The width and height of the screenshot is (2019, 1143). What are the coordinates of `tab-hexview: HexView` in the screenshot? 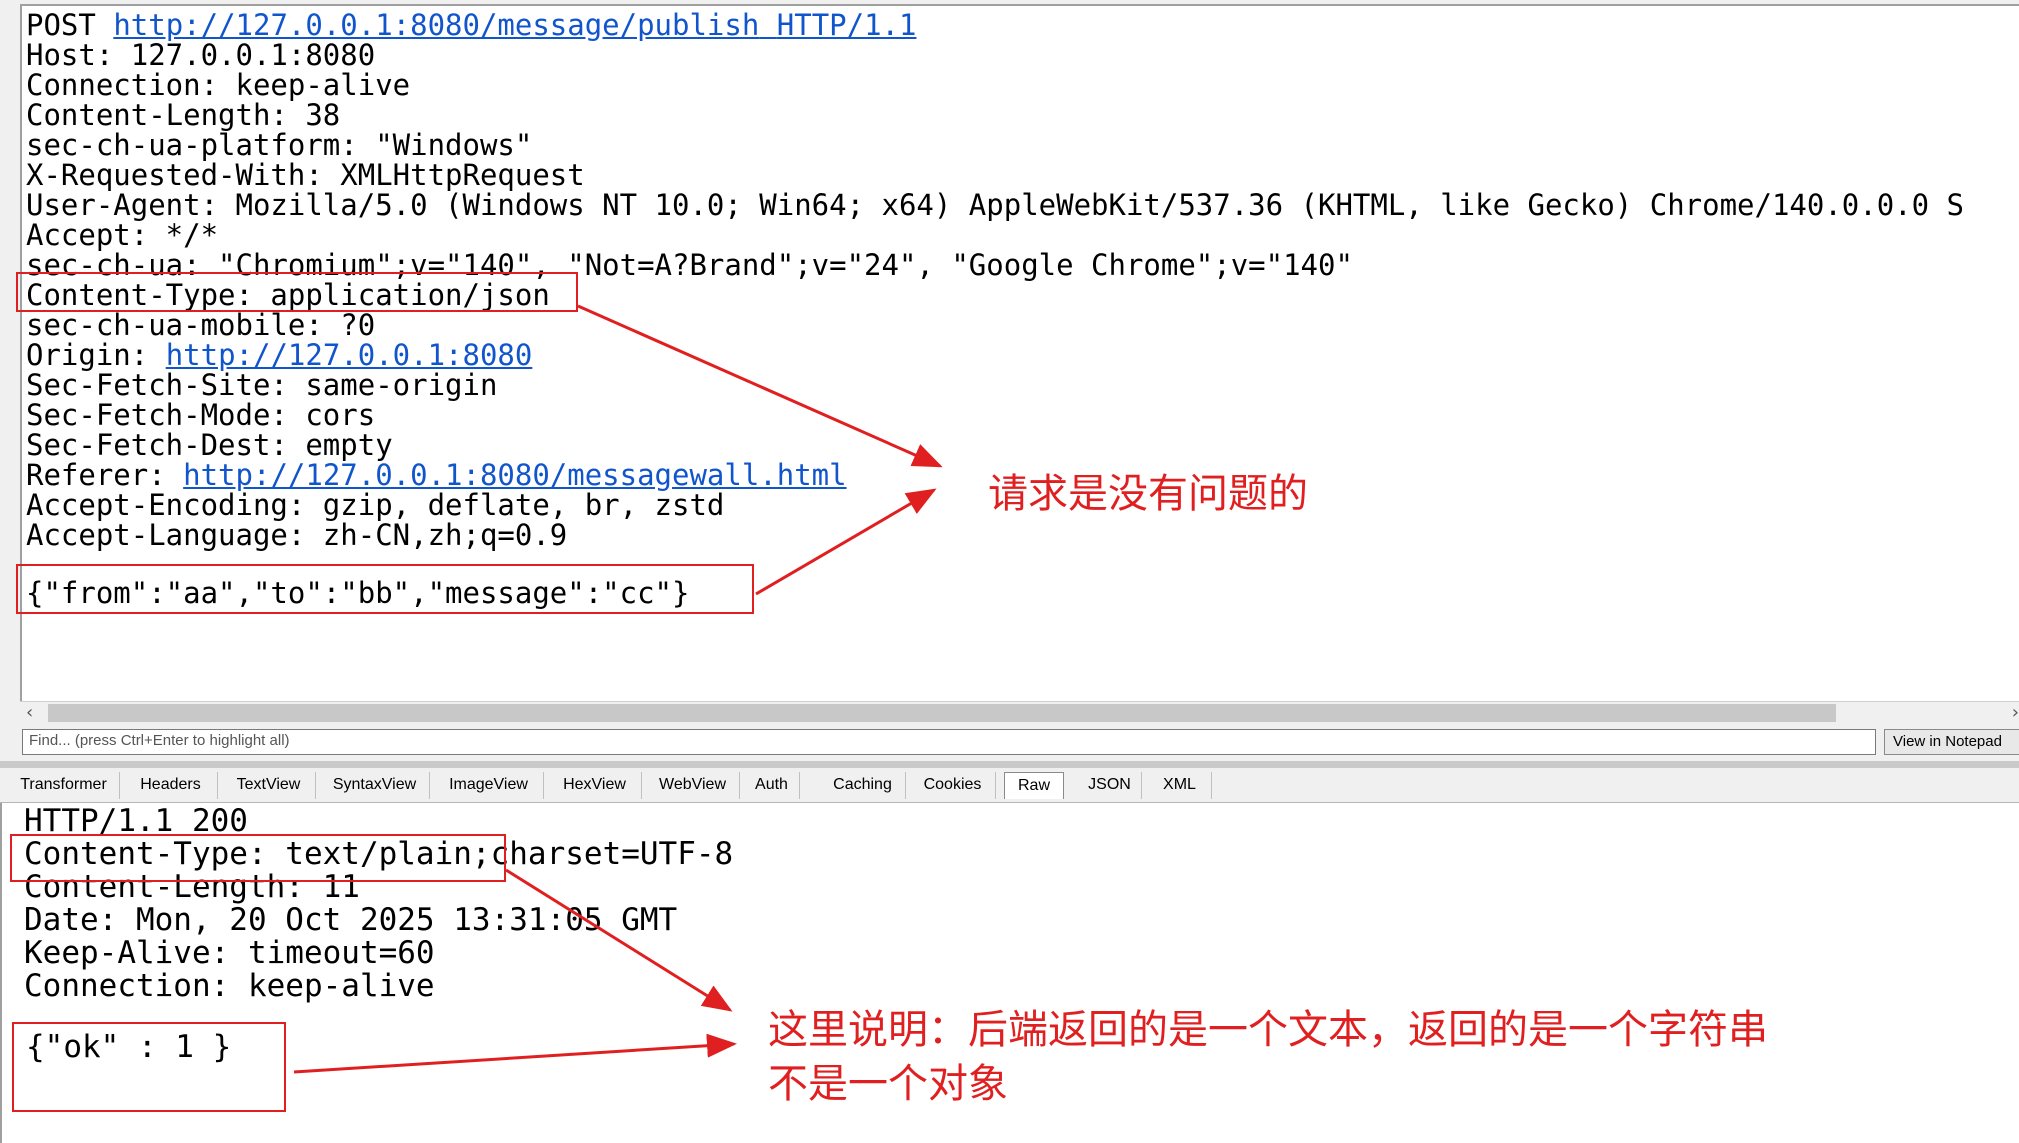 It's located at (595, 785).